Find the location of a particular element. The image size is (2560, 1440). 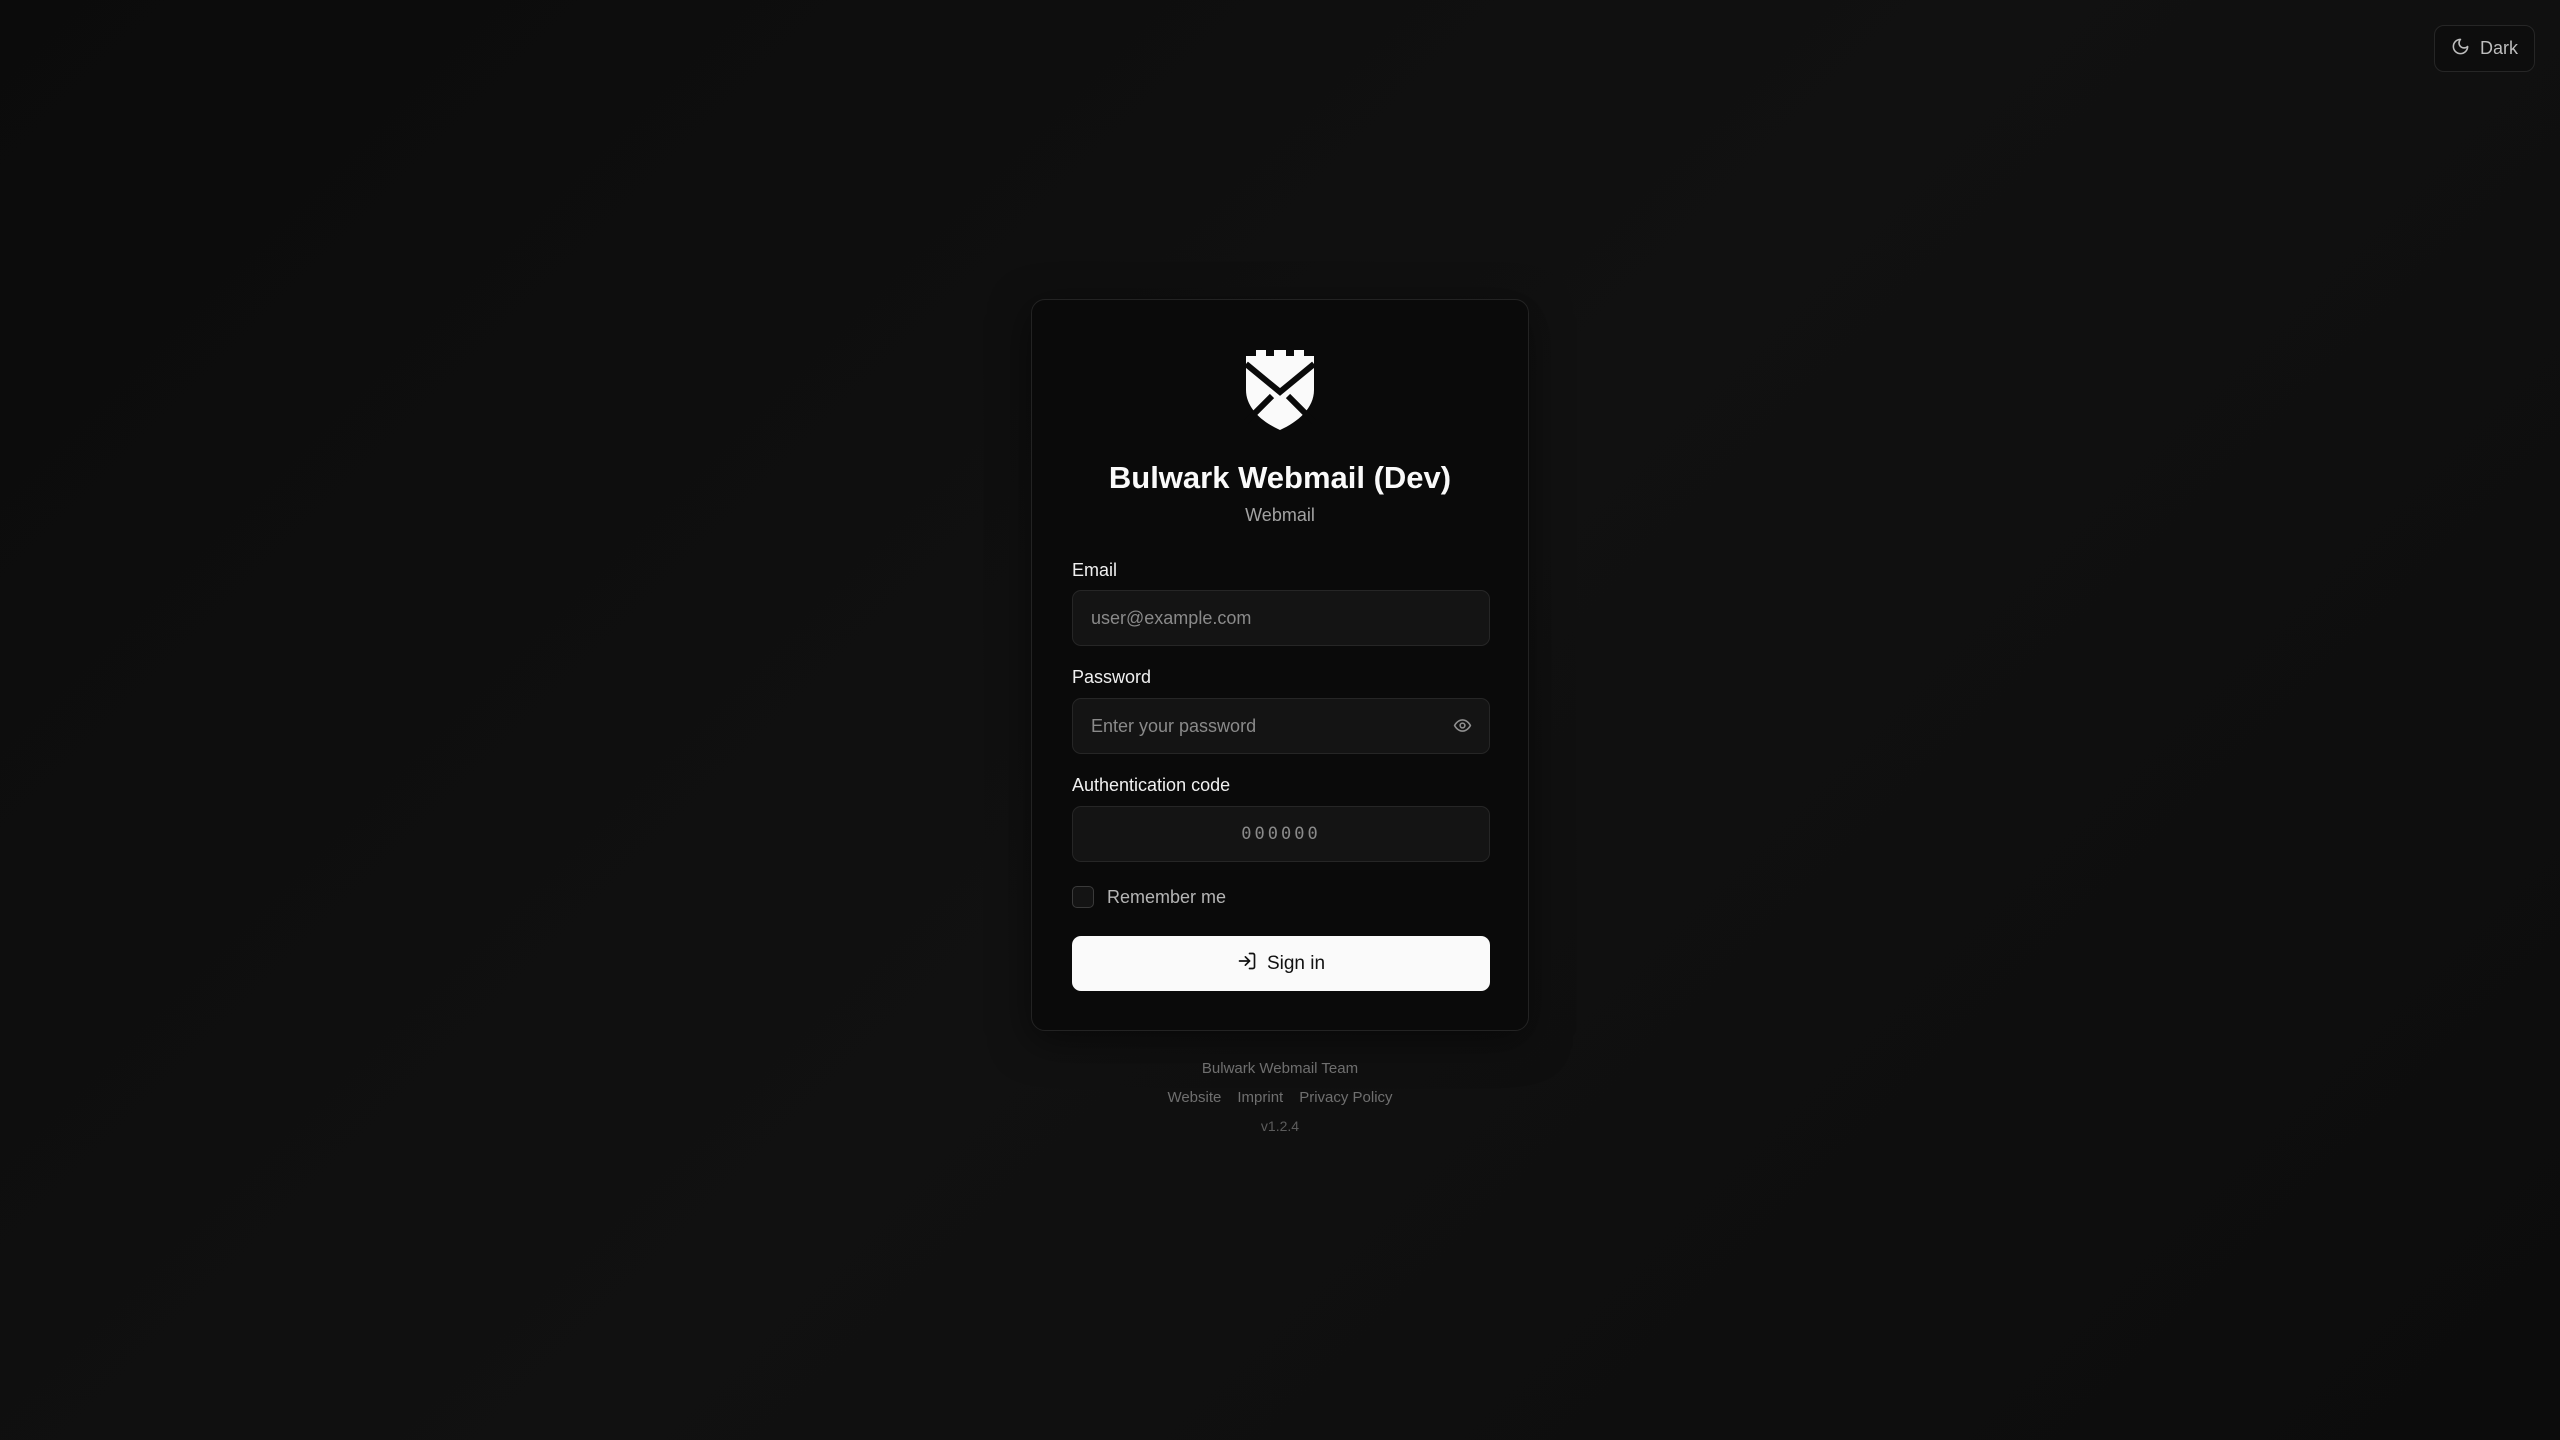

remember-me-checkbox is located at coordinates (1083, 897).